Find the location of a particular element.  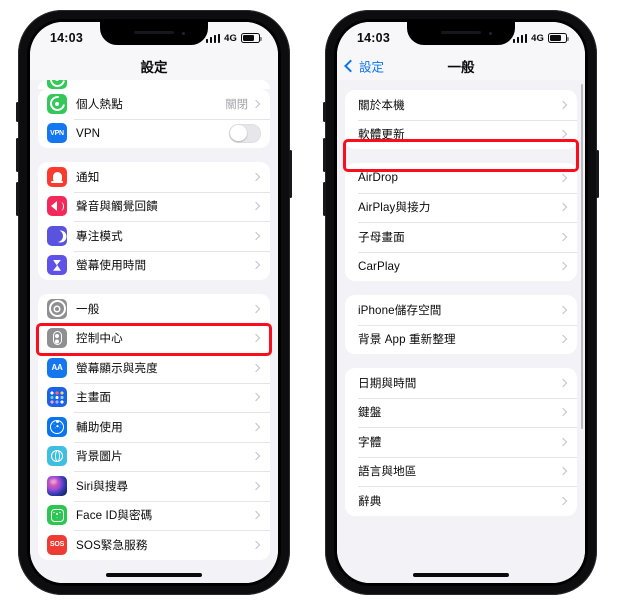

list-item-sounds-haptics: 聲音與觸覺回饋 is located at coordinates (154, 206).